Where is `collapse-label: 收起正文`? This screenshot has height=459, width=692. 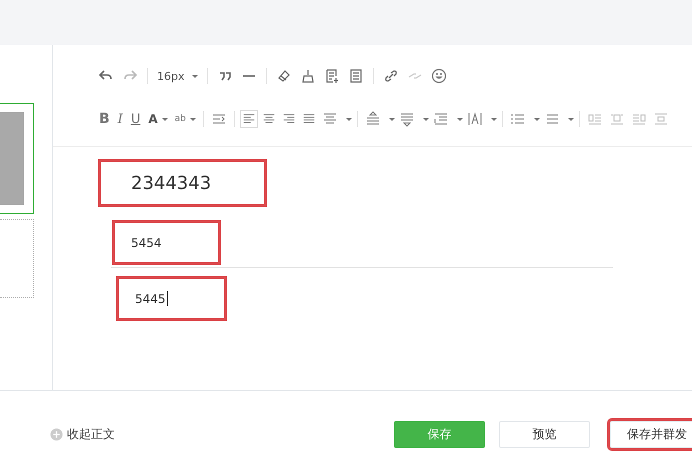 collapse-label: 收起正文 is located at coordinates (91, 434).